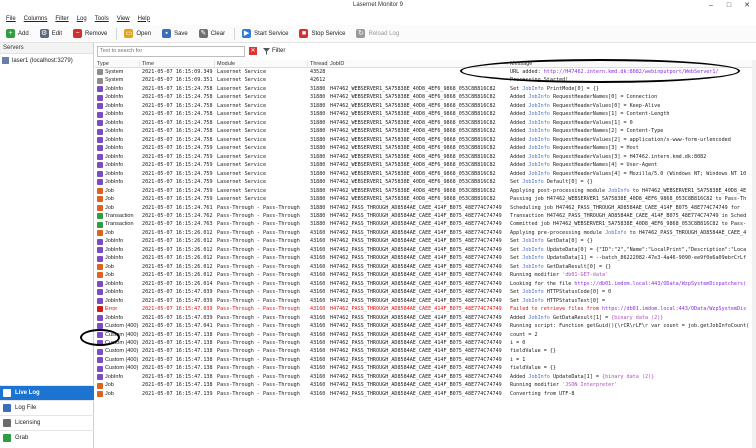 This screenshot has width=756, height=448. Describe the element at coordinates (102, 19) in the screenshot. I see `menu-tools: Tools` at that location.